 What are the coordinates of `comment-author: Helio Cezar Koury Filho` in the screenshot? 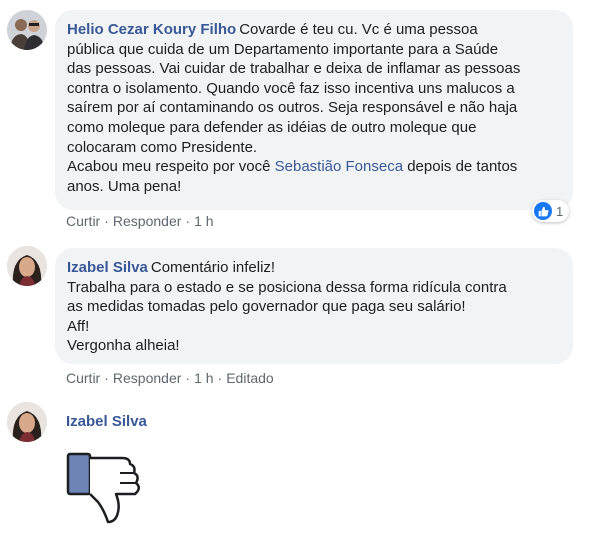 It's located at (151, 29).